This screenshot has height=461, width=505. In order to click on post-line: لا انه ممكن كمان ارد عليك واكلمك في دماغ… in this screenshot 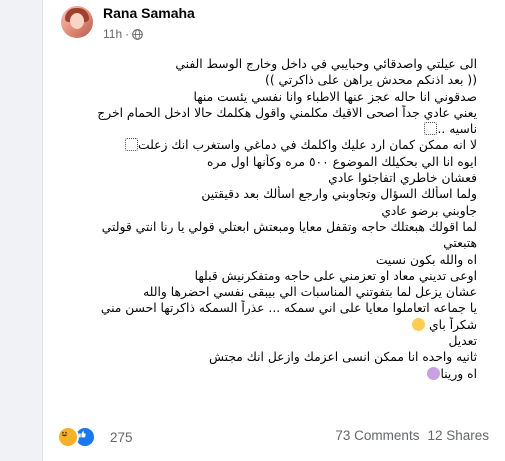, I will do `click(267, 145)`.